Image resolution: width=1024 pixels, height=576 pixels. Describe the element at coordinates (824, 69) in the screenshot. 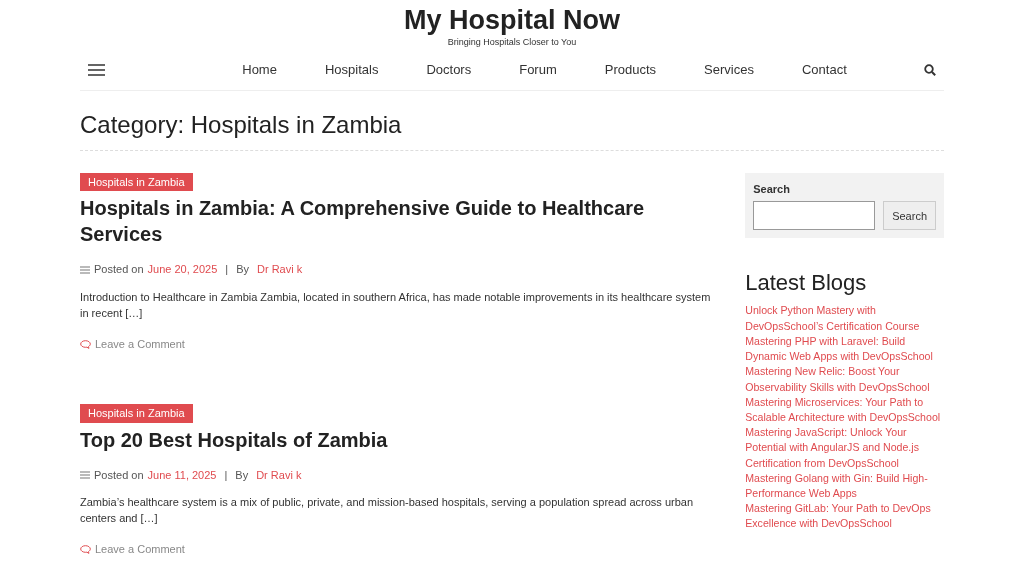

I see `nav-link: Contact` at that location.